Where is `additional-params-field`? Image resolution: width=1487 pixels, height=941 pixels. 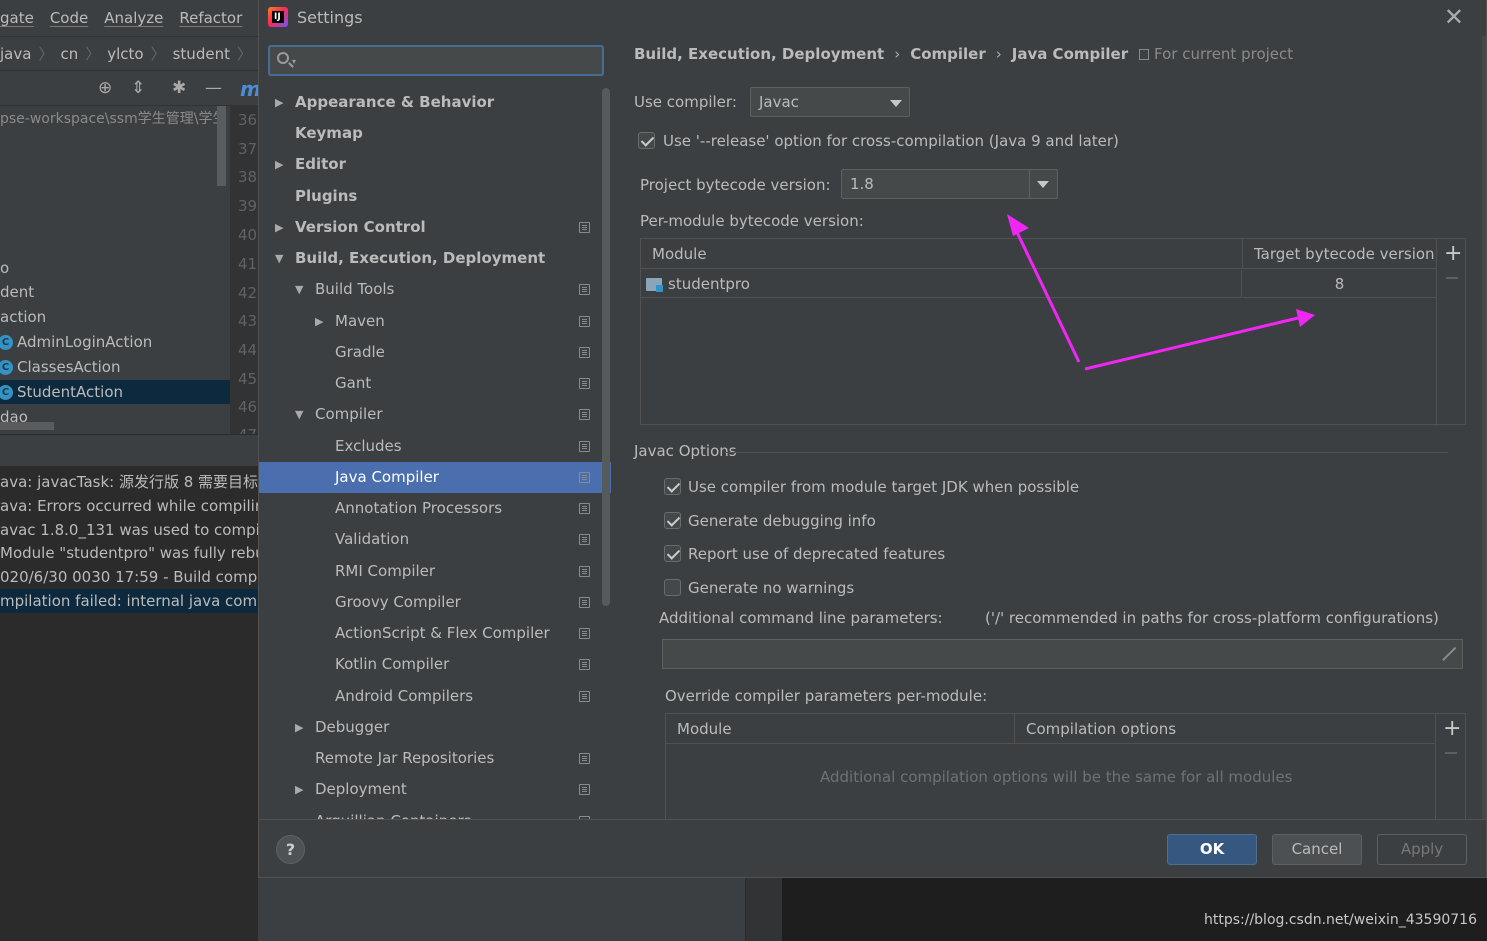 additional-params-field is located at coordinates (1062, 654).